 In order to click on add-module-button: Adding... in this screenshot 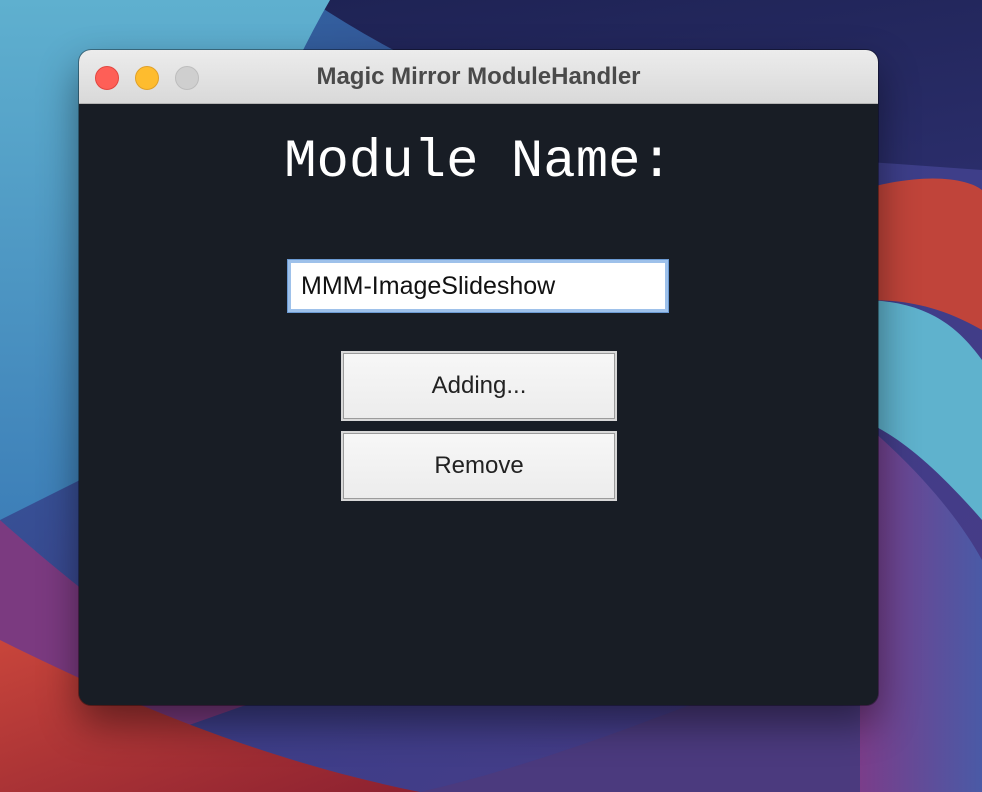, I will do `click(479, 386)`.